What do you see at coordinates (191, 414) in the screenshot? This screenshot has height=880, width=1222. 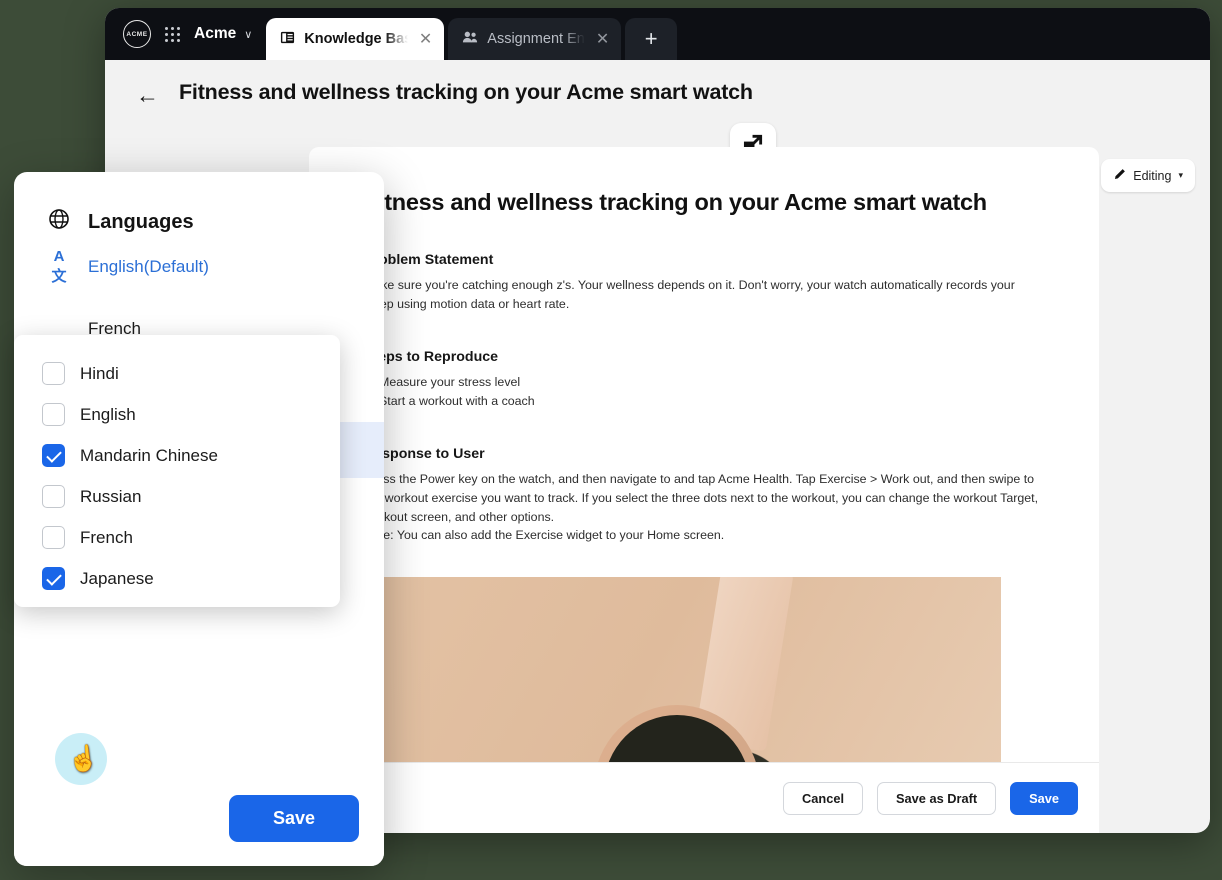 I see `dropdown-option-english: English` at bounding box center [191, 414].